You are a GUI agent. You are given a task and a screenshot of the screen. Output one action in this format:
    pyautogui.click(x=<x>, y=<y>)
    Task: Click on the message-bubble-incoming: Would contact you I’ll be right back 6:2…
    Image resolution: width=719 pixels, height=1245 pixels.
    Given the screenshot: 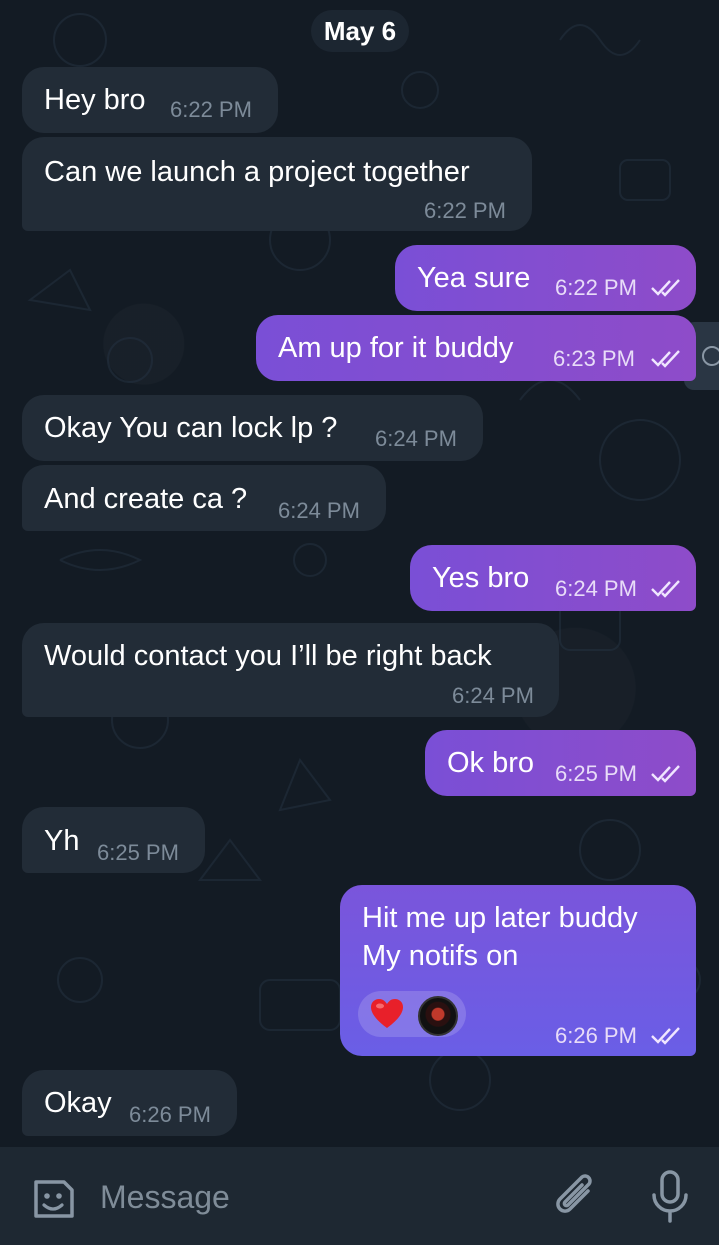 What is the action you would take?
    pyautogui.click(x=290, y=670)
    